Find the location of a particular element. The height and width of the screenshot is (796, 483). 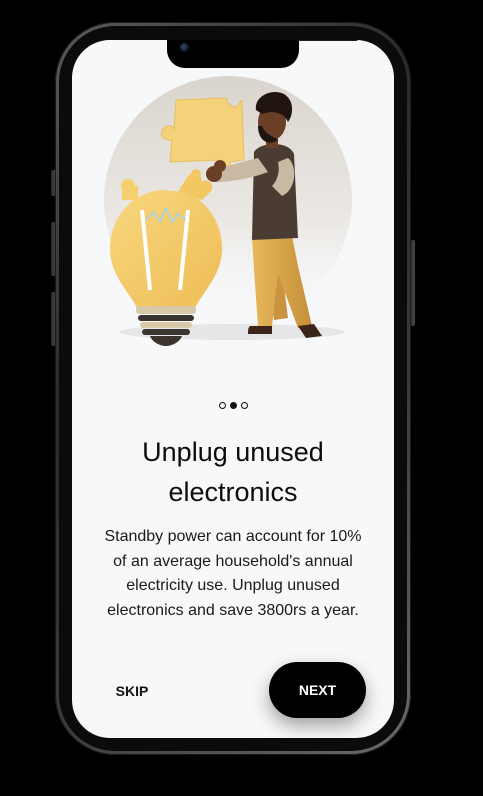

description-line-4: electronics and save 3800rs a year. is located at coordinates (233, 610).